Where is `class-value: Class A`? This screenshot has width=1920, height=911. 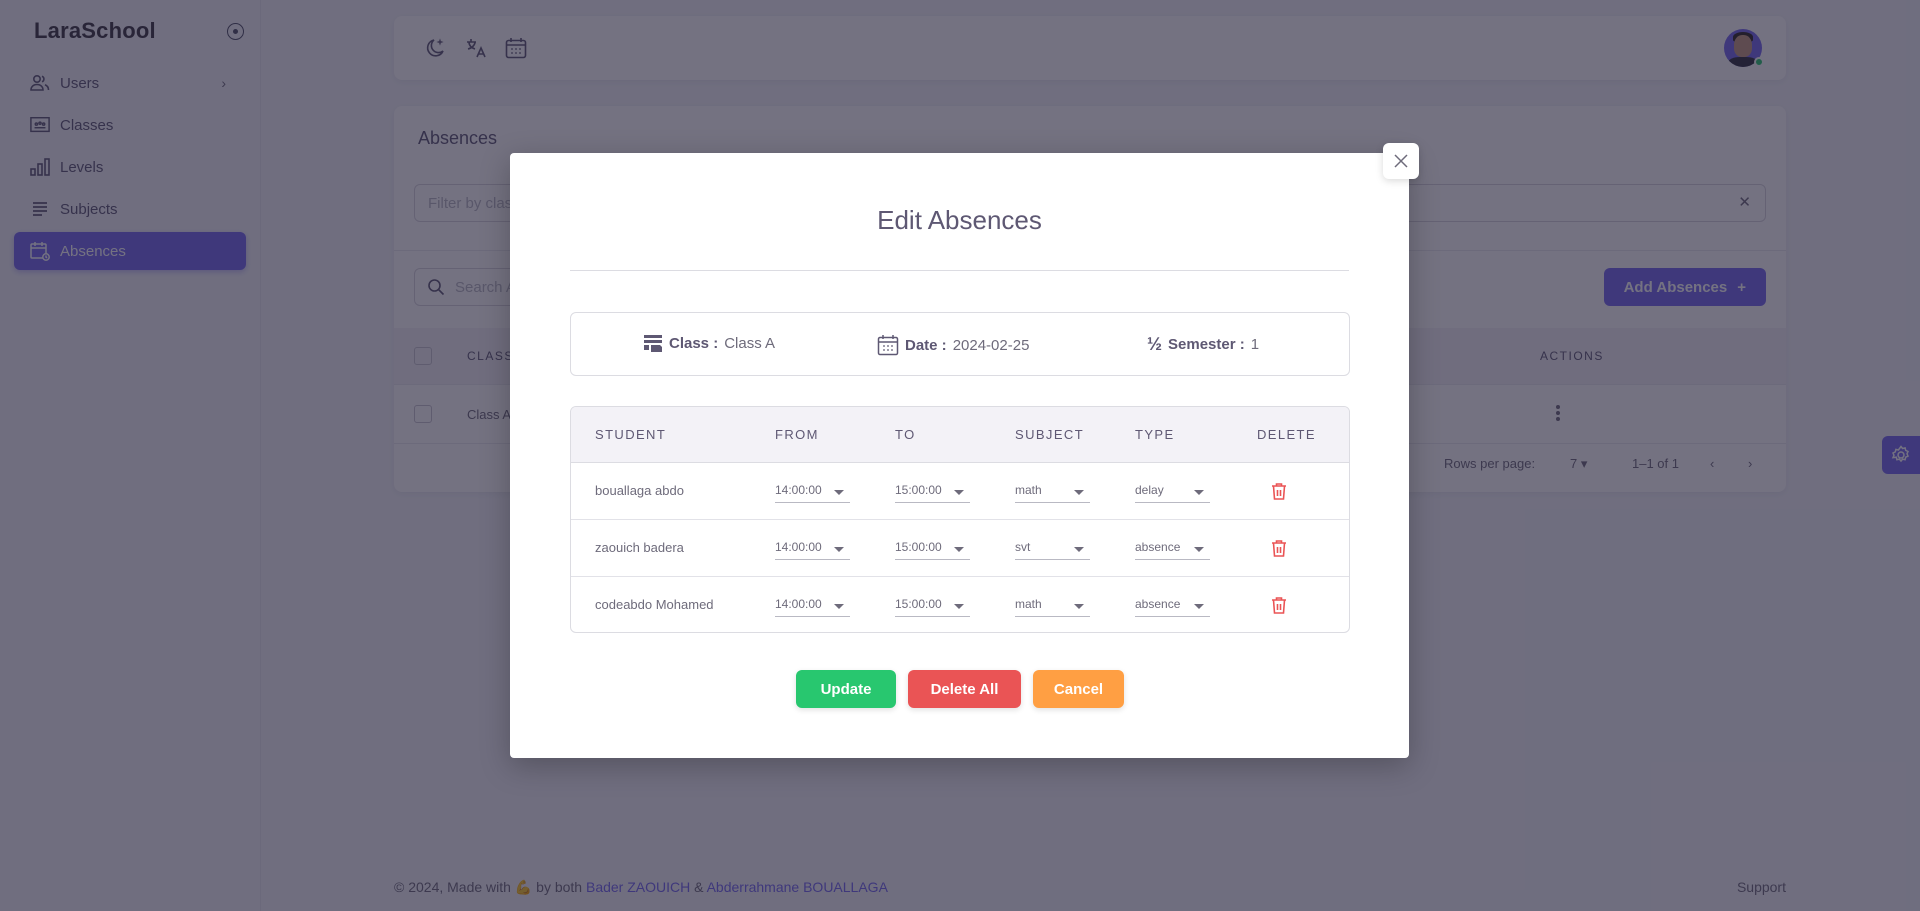 class-value: Class A is located at coordinates (750, 343).